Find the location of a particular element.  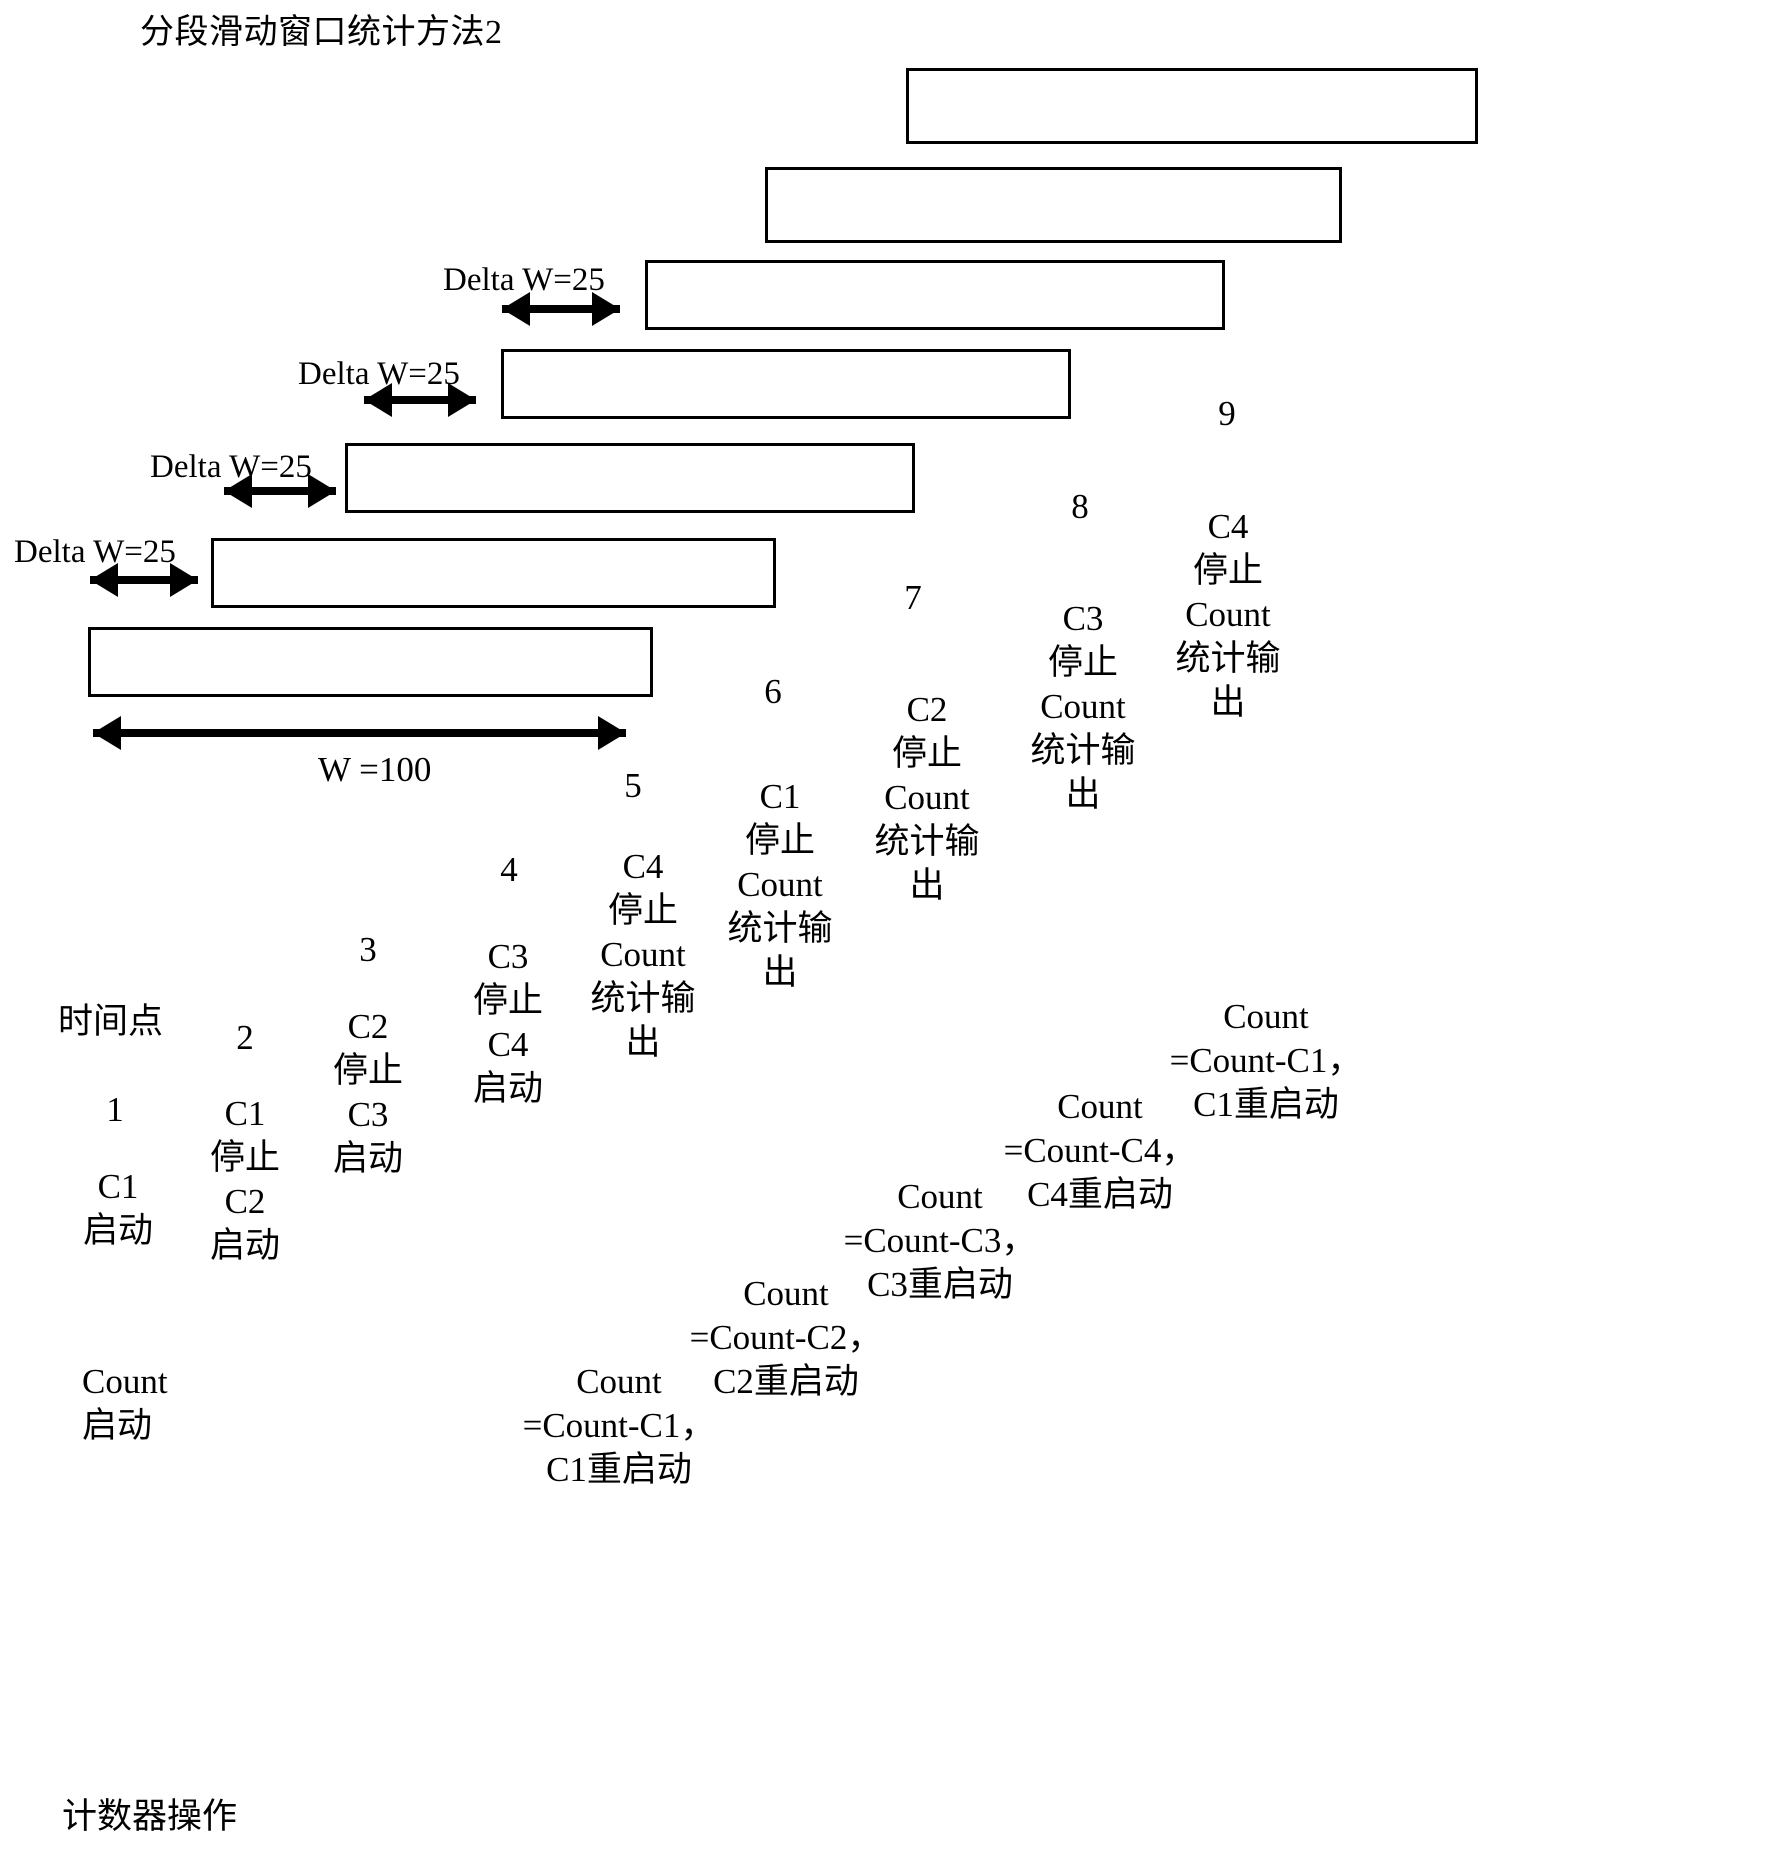

time-point-label: 时间点 is located at coordinates (111, 1021).